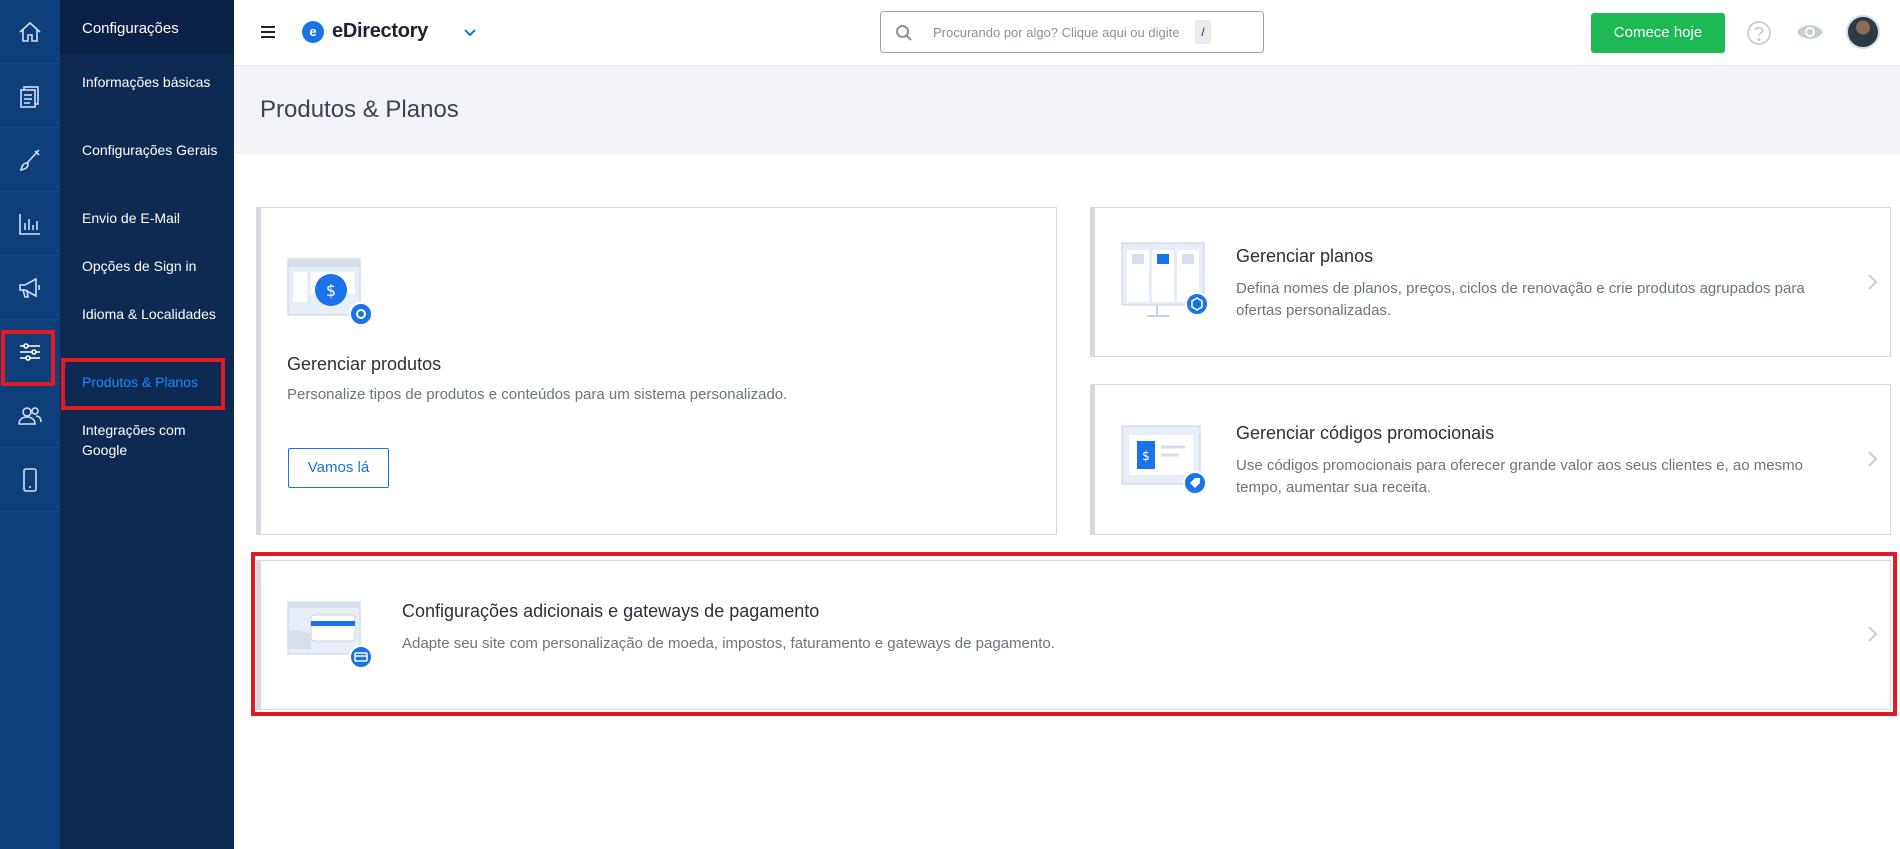 The height and width of the screenshot is (849, 1900). Describe the element at coordinates (152, 266) in the screenshot. I see `subnav-item-opcoes-sign-in: Opções de Sign in` at that location.